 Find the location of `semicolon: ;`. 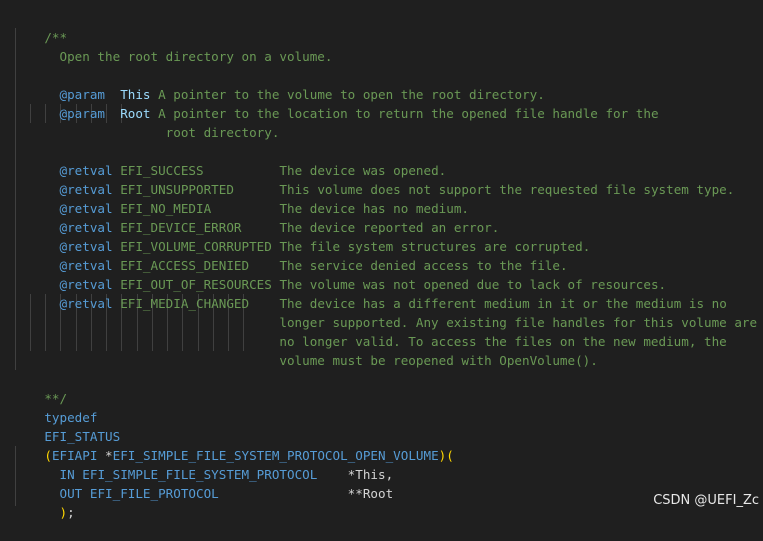

semicolon: ; is located at coordinates (71, 512).